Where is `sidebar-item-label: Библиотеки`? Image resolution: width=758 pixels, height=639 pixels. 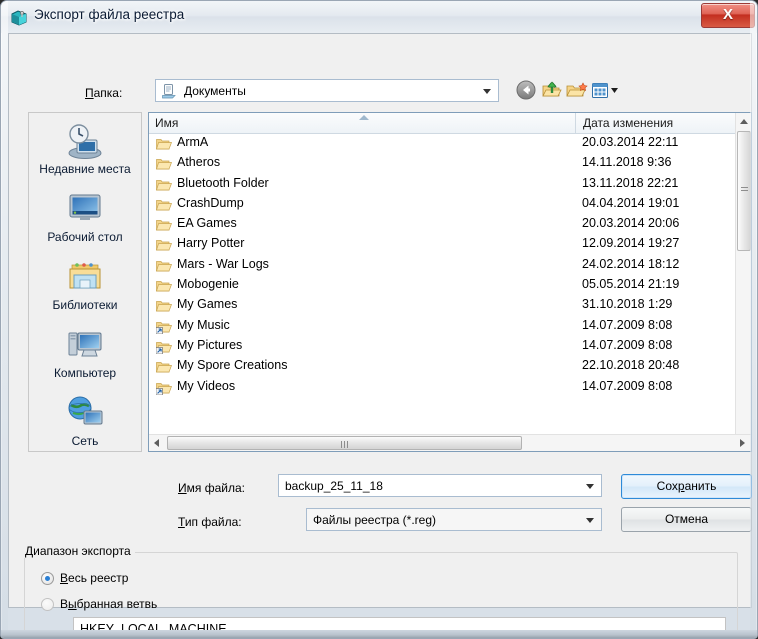 sidebar-item-label: Библиотеки is located at coordinates (85, 305).